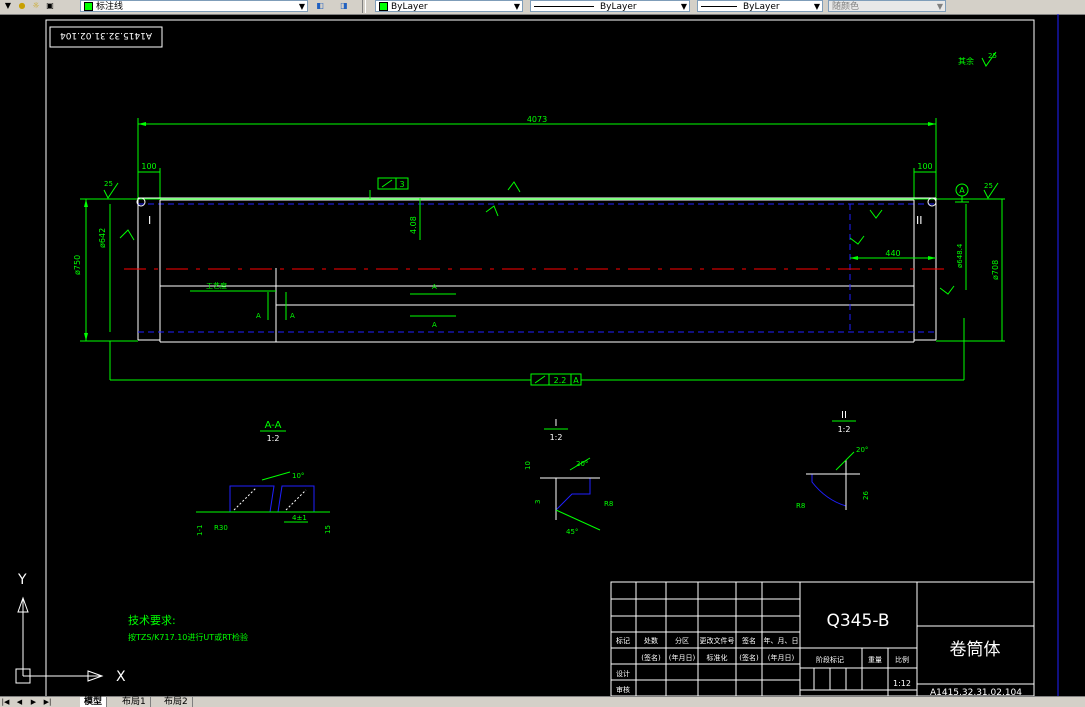 The height and width of the screenshot is (707, 1085). I want to click on runout-frame: 2.2 A, so click(537, 352).